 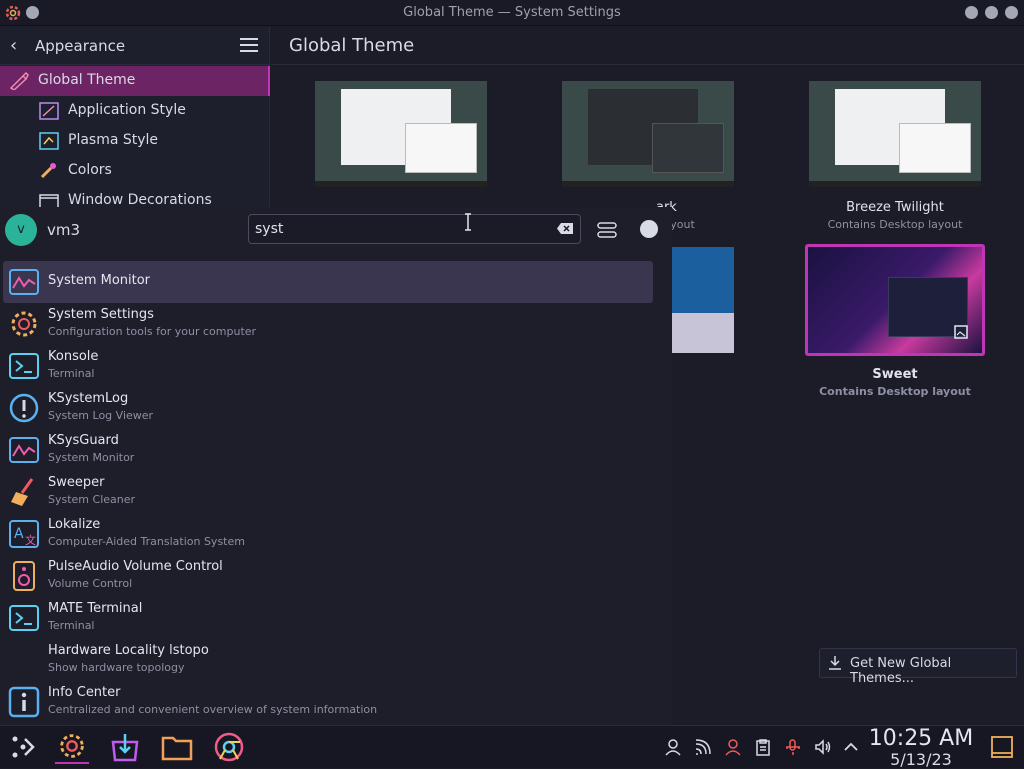 What do you see at coordinates (895, 382) in the screenshot?
I see `theme-caption-sweet: Sweet Contains Desktop layout` at bounding box center [895, 382].